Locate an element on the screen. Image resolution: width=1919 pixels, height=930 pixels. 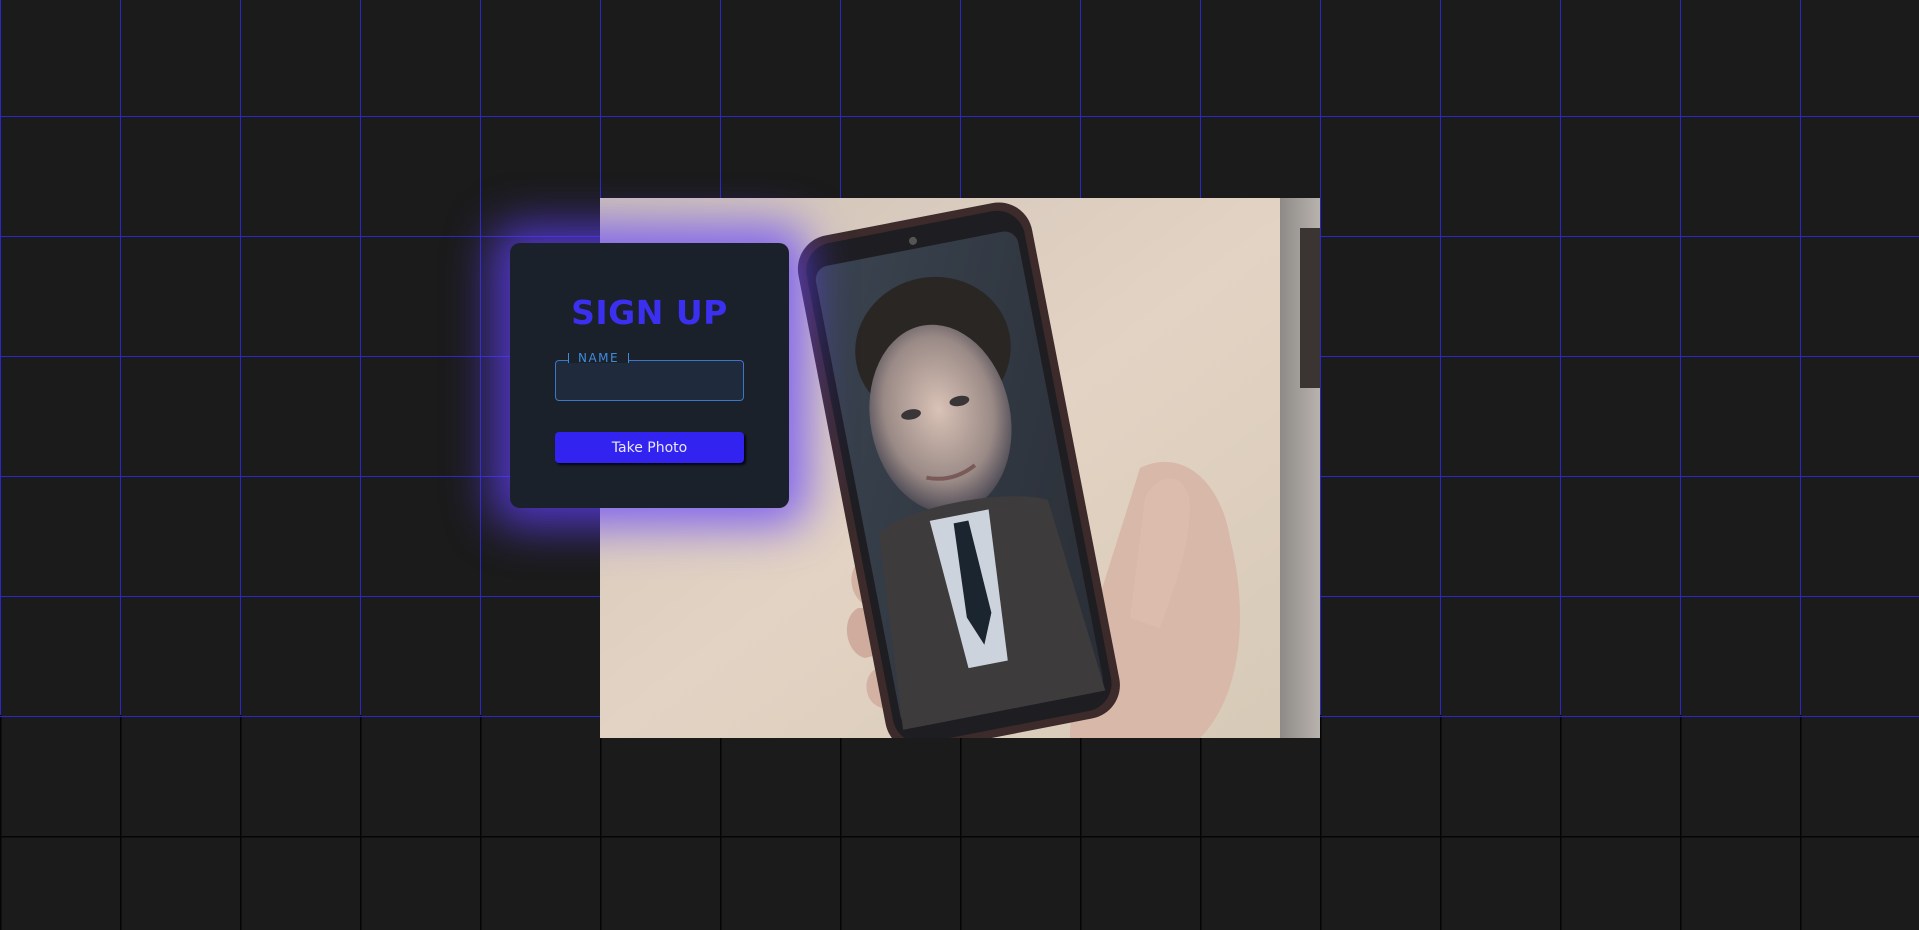
signup-card: SIGN UP NAME Take Photo is located at coordinates (649, 375).